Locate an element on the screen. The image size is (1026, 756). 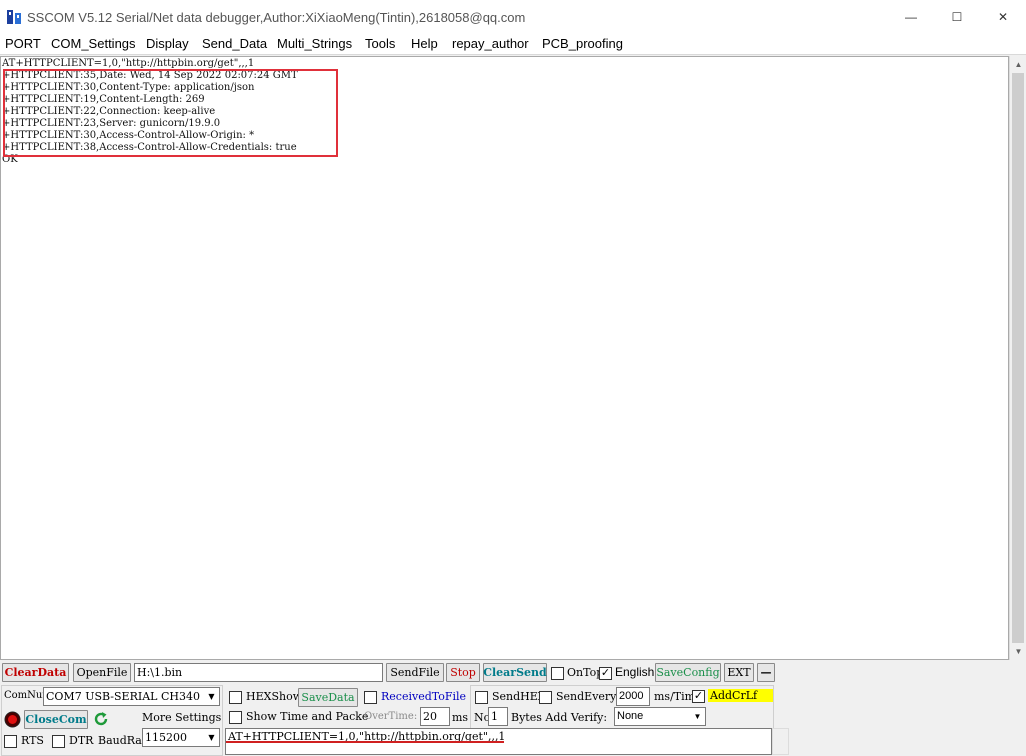
maximize-icon: ☐ is located at coordinates (957, 16).